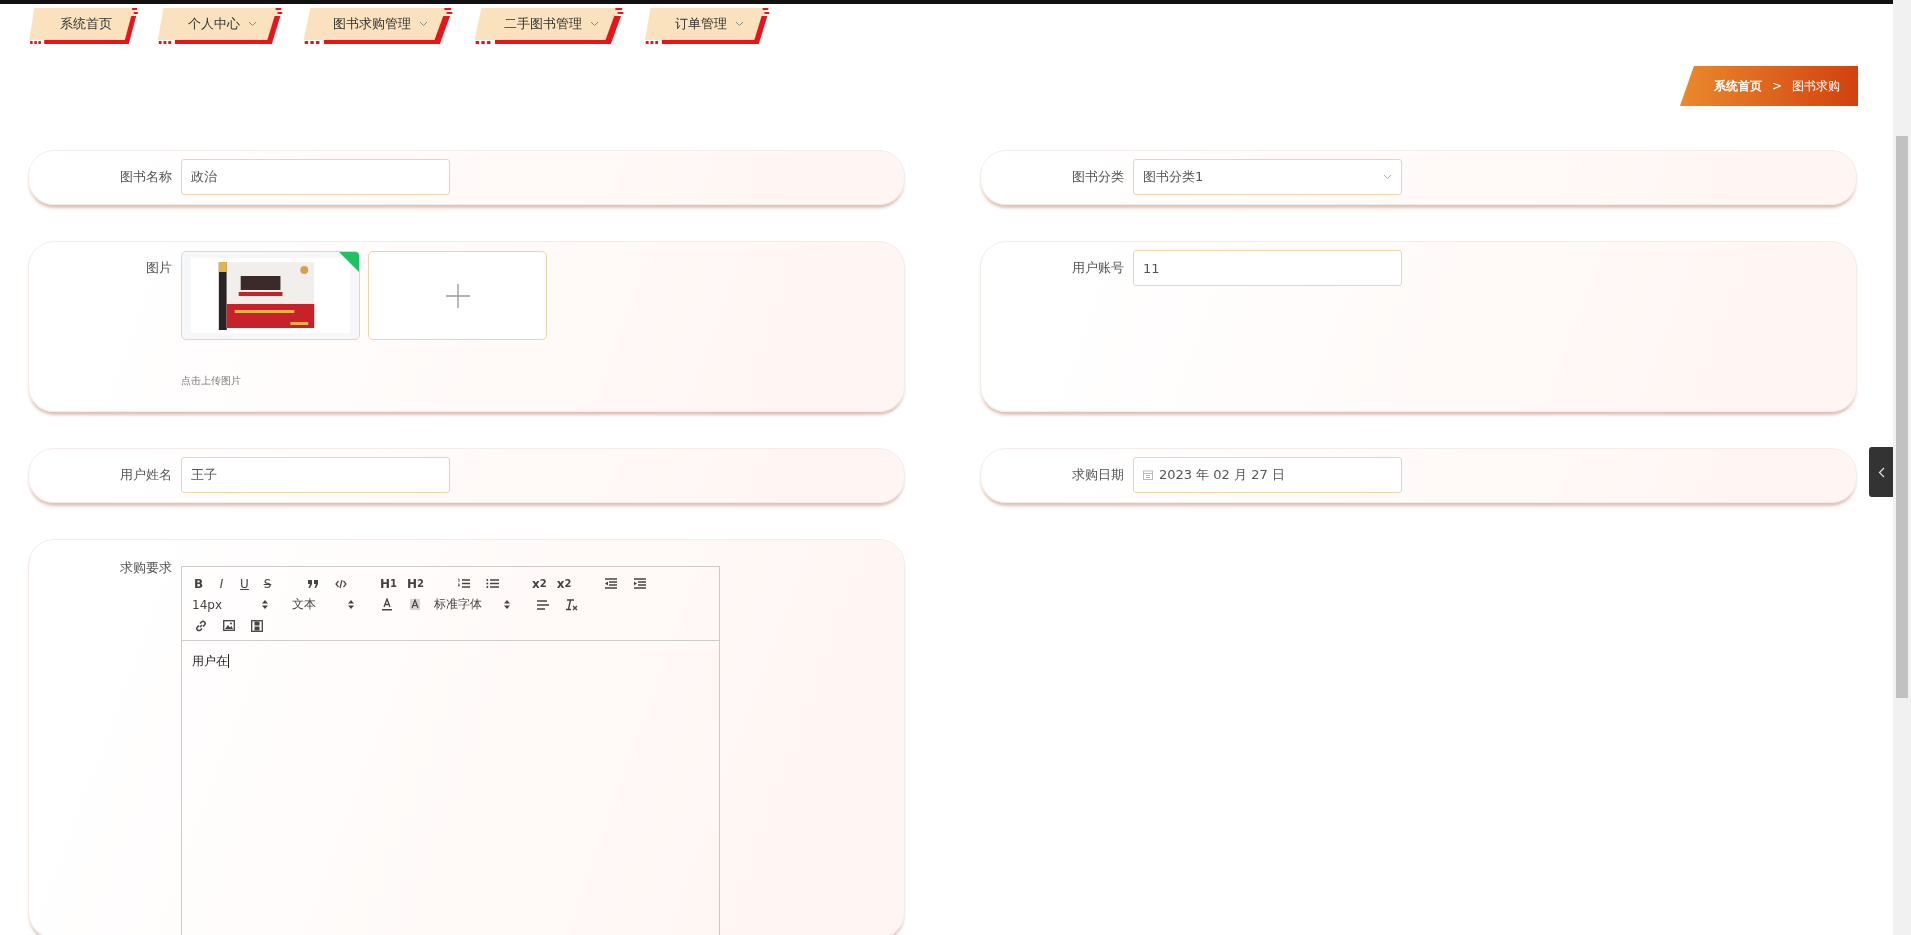  I want to click on link-icon, so click(201, 625).